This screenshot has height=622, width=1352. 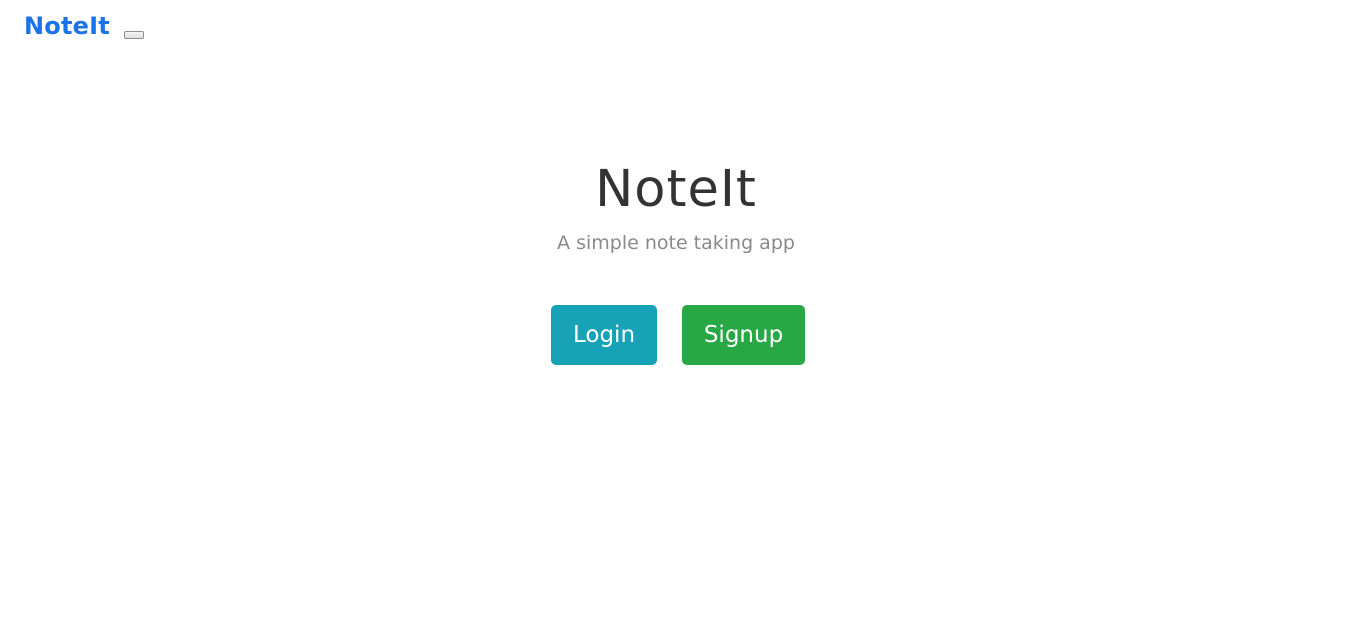 I want to click on navbar-toggle-button, so click(x=134, y=35).